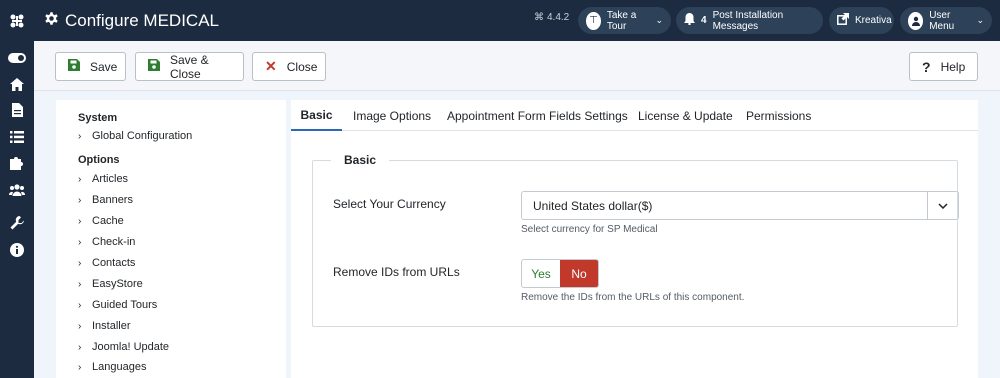 This screenshot has width=1000, height=378. I want to click on toggle-menu-icon, so click(17, 58).